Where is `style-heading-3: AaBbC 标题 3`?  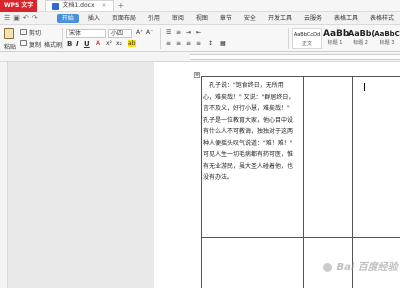
style-heading-3: AaBbC 标题 3 is located at coordinates (387, 38).